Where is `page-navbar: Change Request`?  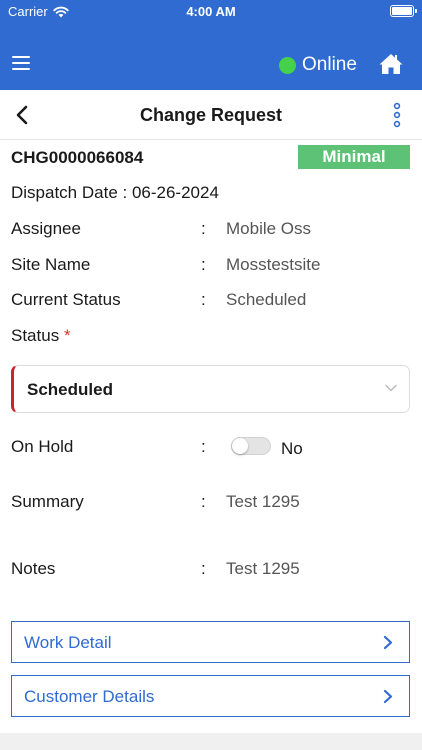
page-navbar: Change Request is located at coordinates (211, 115).